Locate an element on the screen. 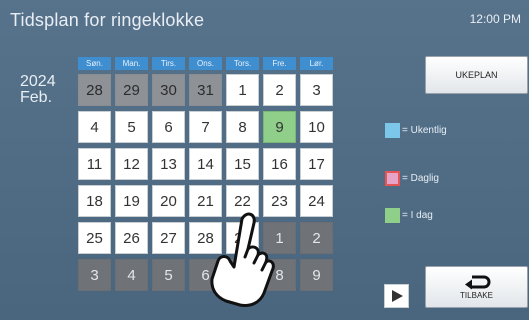  weekday-header: Søn. Man. Tirs. Ons. Tors. Fre. Lør. is located at coordinates (205, 63).